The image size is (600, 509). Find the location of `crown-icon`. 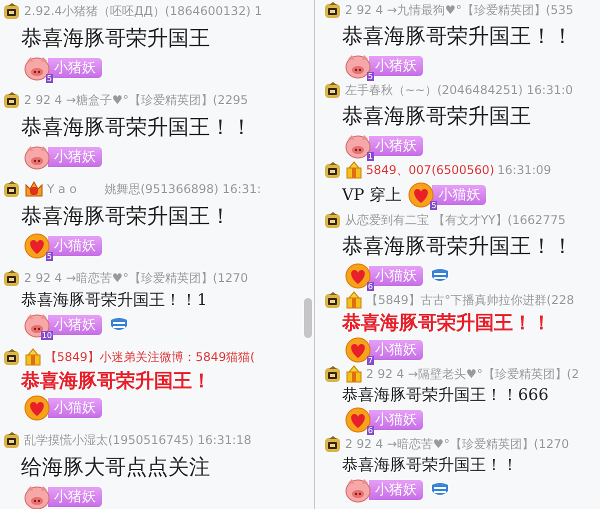

crown-icon is located at coordinates (34, 189).